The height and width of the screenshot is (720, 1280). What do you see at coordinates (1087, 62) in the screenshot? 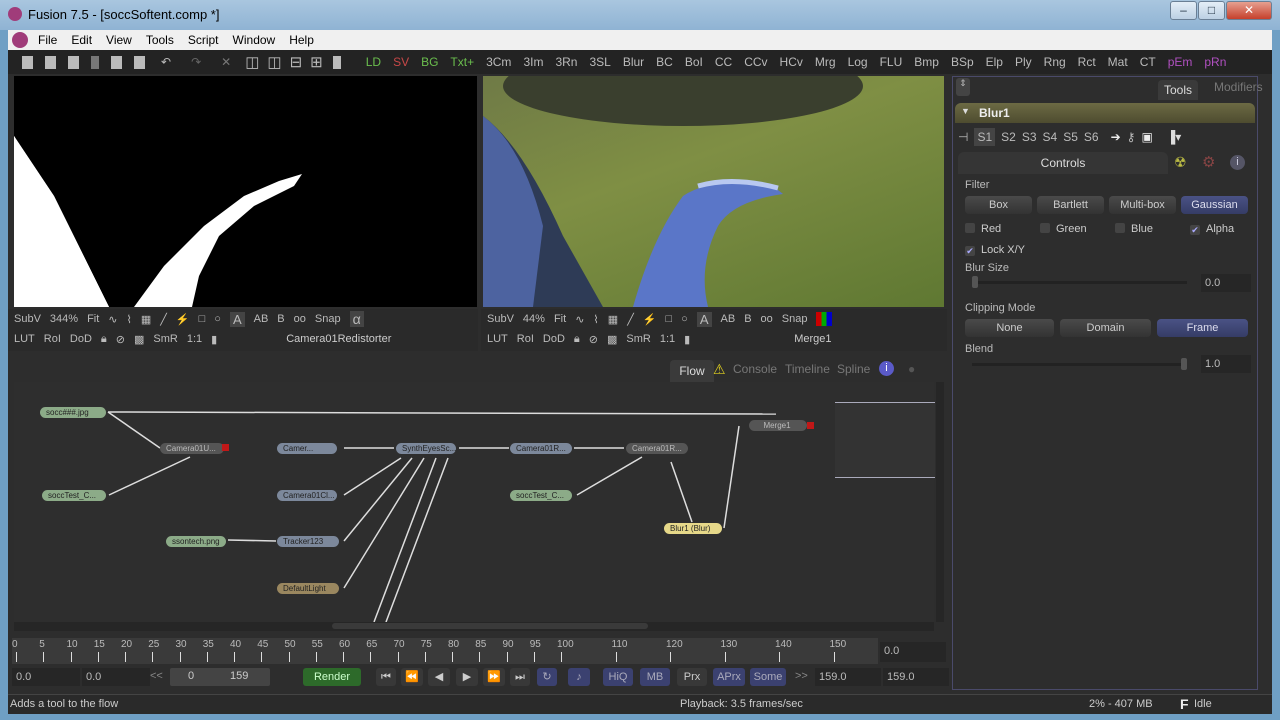
I see `tool-button-rct: Rct` at bounding box center [1087, 62].